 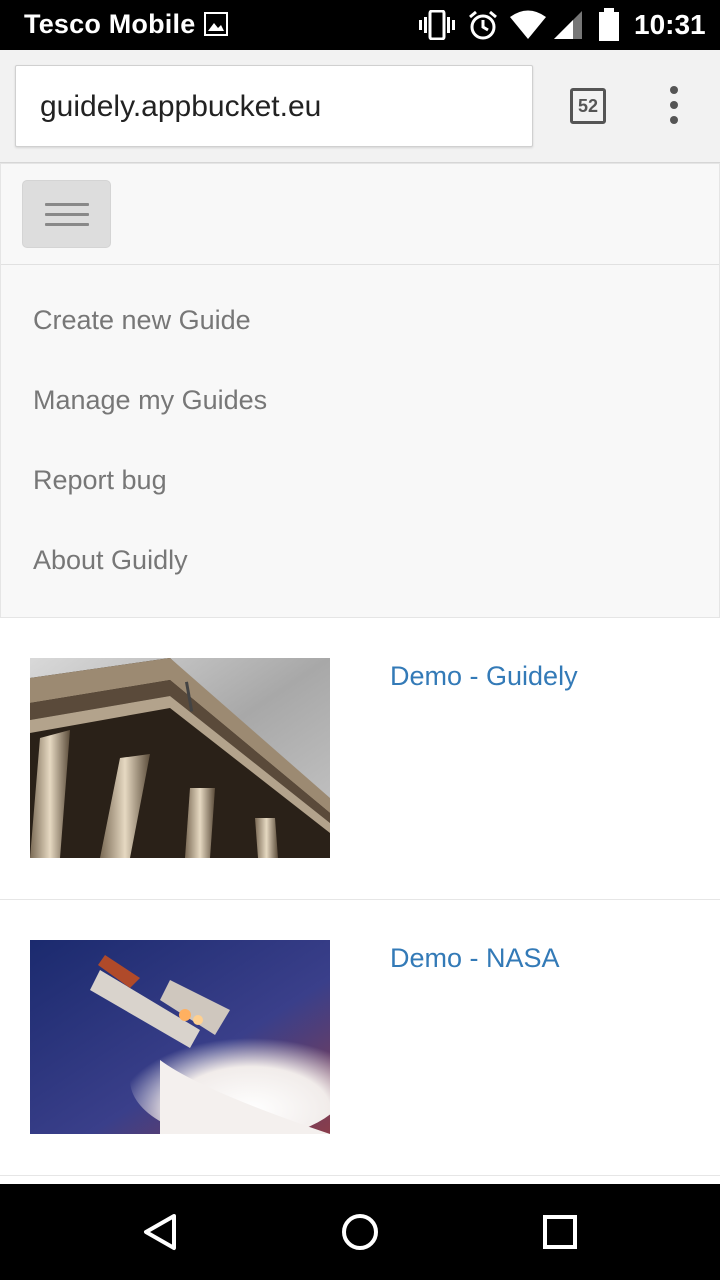 What do you see at coordinates (150, 400) in the screenshot?
I see `nav-item-manage-guides: Manage my Guides` at bounding box center [150, 400].